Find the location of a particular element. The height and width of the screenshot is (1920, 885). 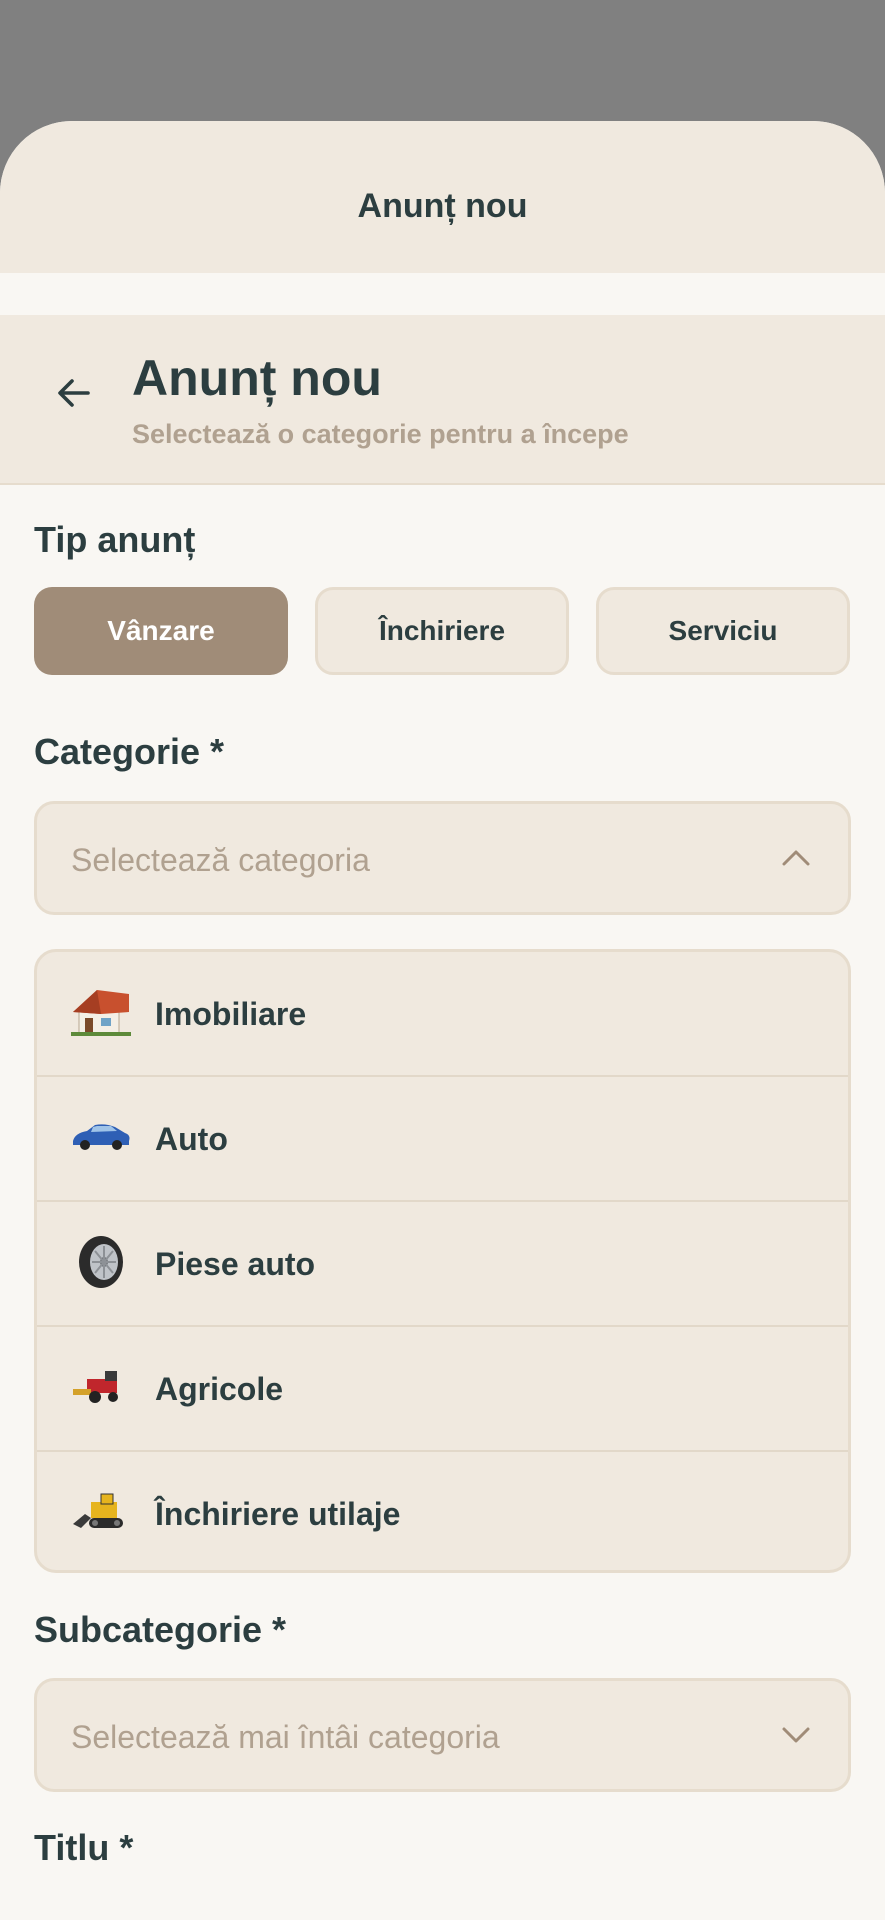

category-option-label: Auto is located at coordinates (191, 1139).